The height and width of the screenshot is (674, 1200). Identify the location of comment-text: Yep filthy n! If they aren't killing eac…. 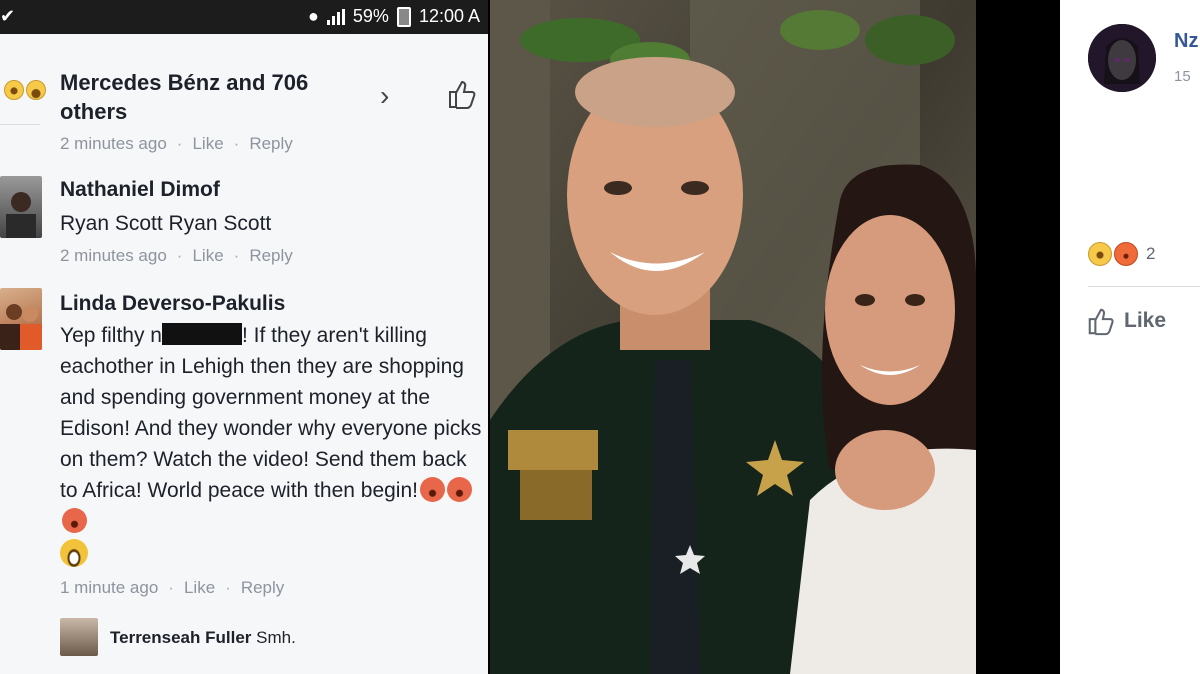
(272, 448).